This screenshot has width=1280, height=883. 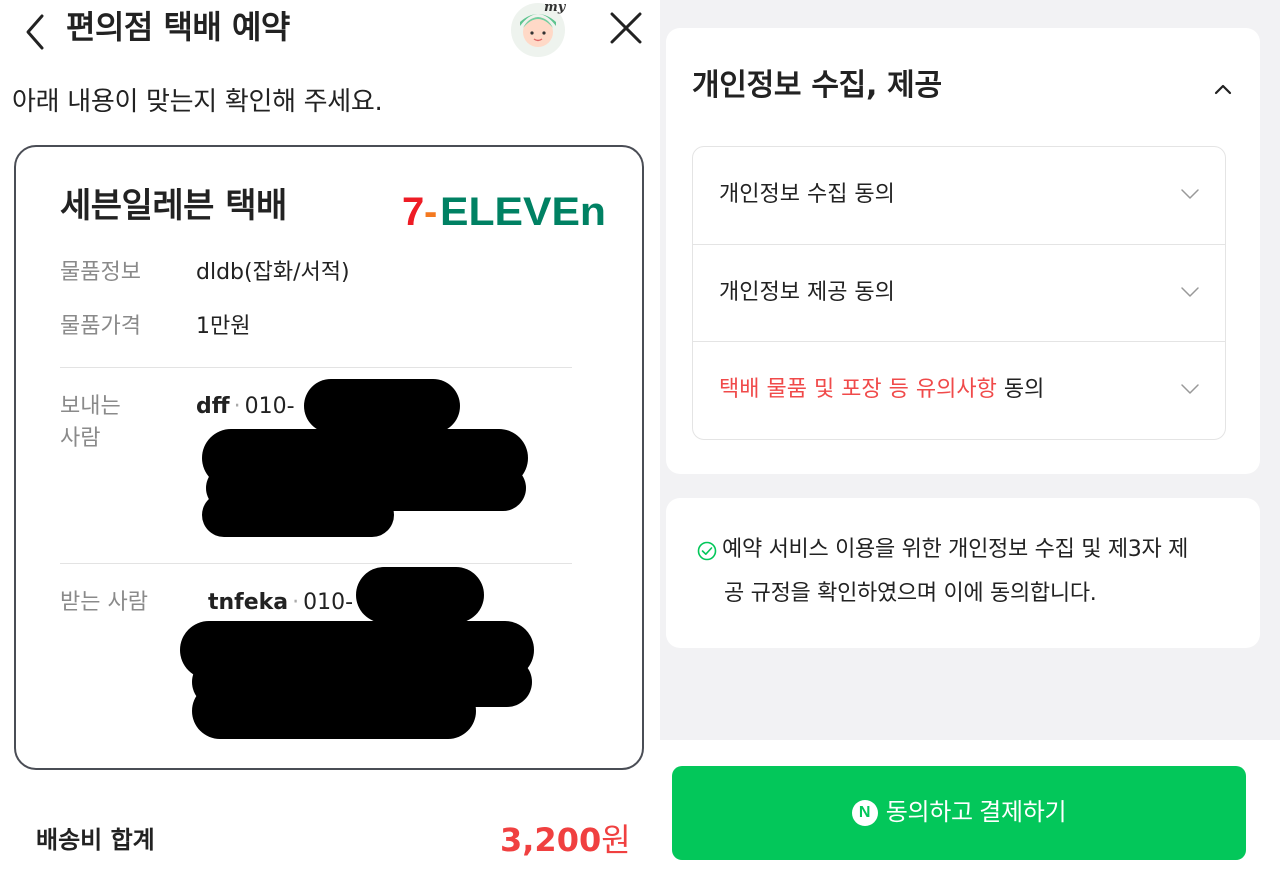 What do you see at coordinates (269, 406) in the screenshot?
I see `sender-phone: 010-` at bounding box center [269, 406].